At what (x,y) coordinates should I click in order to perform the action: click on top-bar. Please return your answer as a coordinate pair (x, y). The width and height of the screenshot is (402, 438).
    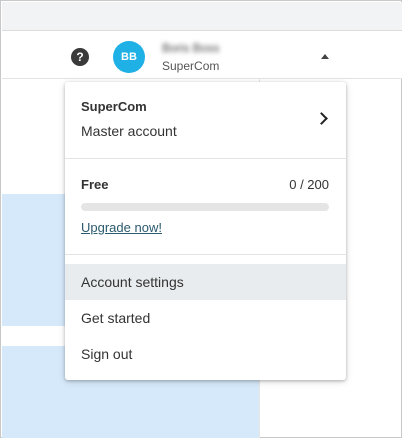
    Looking at the image, I should click on (202, 16).